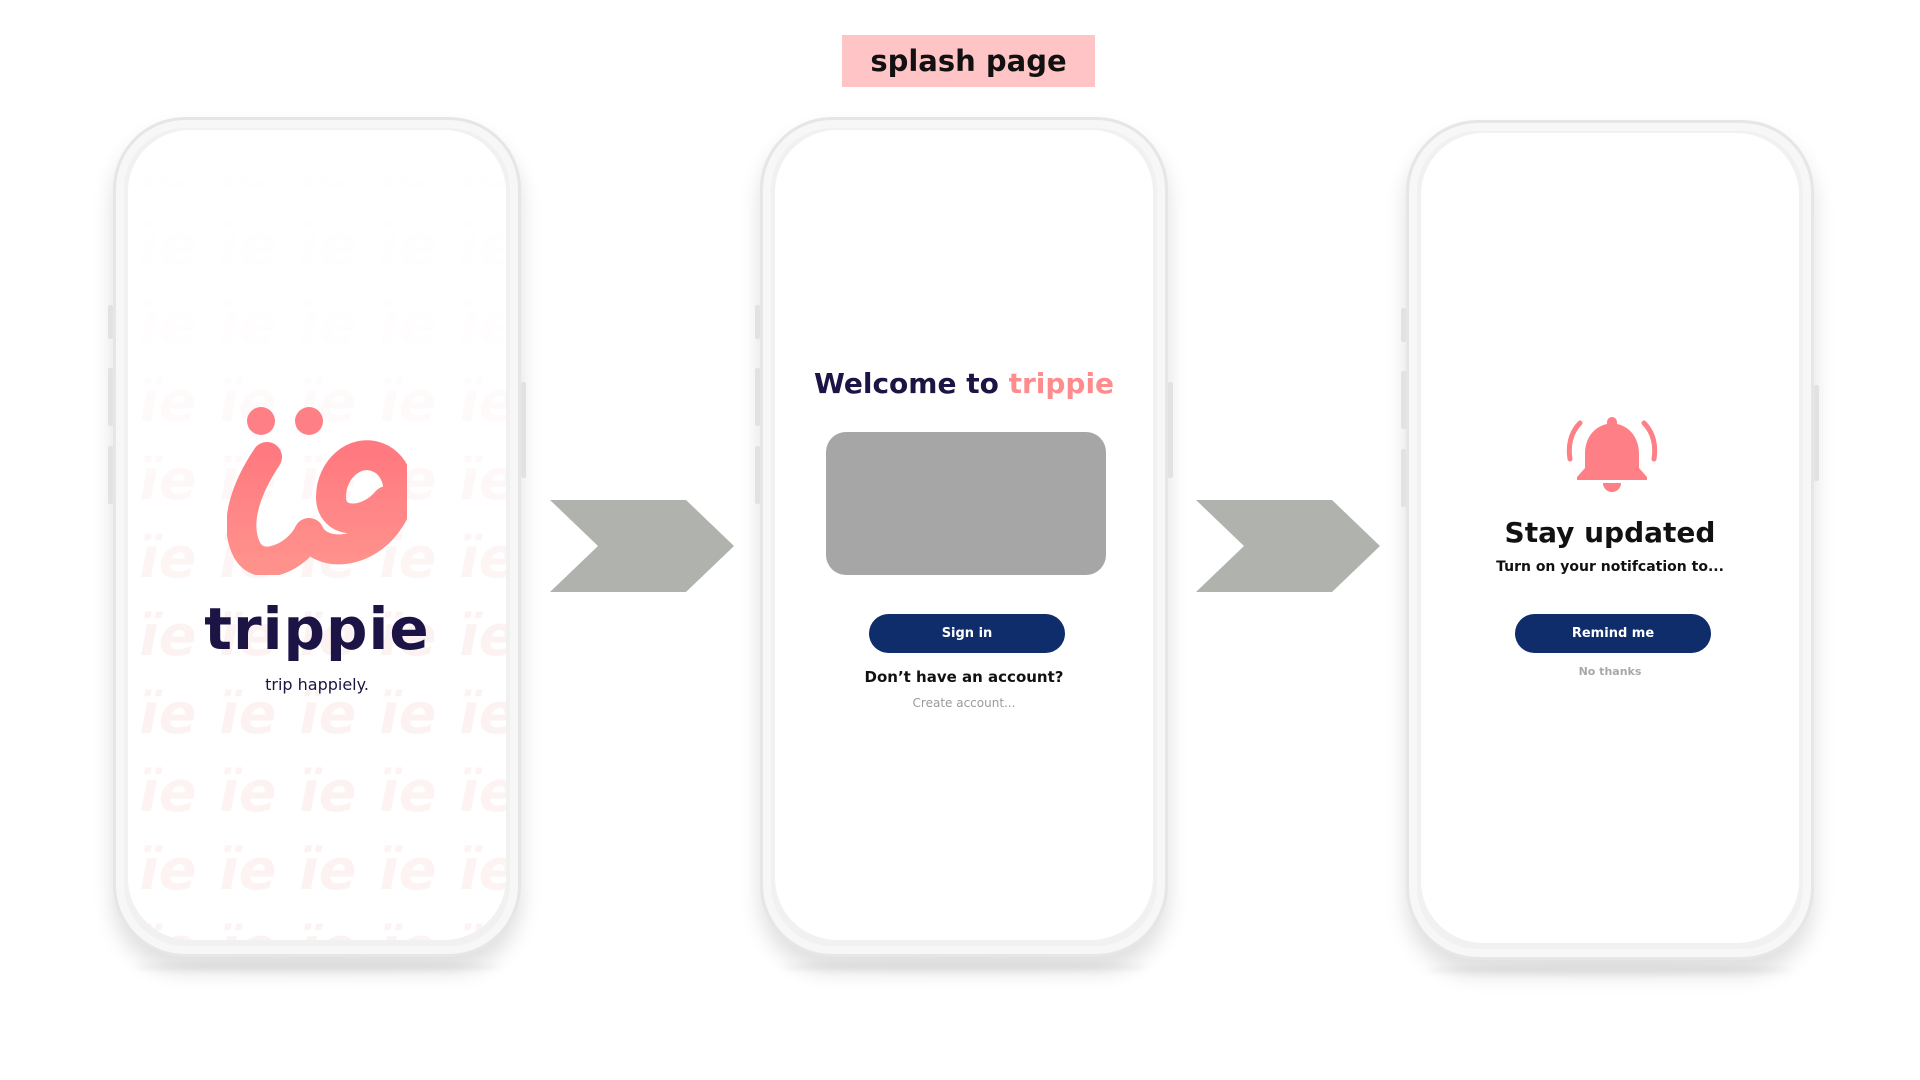  I want to click on brand-wordmark: trippie, so click(317, 629).